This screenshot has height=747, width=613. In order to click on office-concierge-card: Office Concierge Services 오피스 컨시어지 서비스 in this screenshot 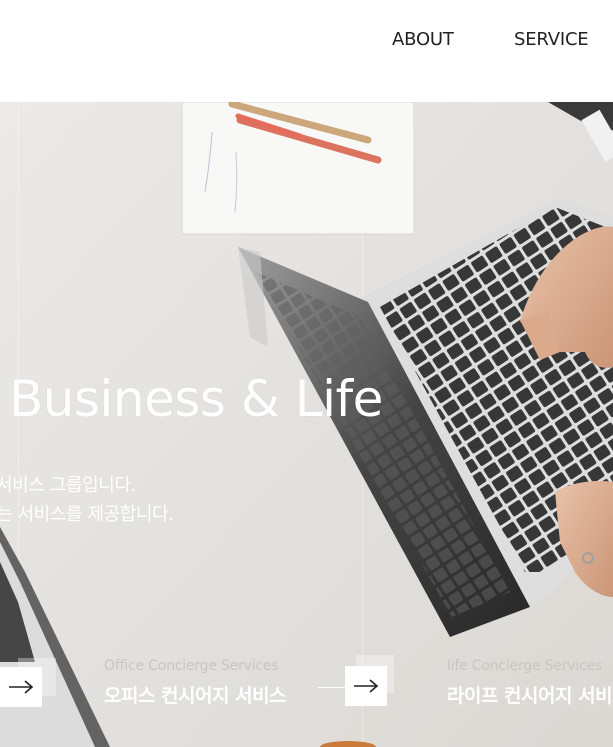, I will do `click(170, 684)`.